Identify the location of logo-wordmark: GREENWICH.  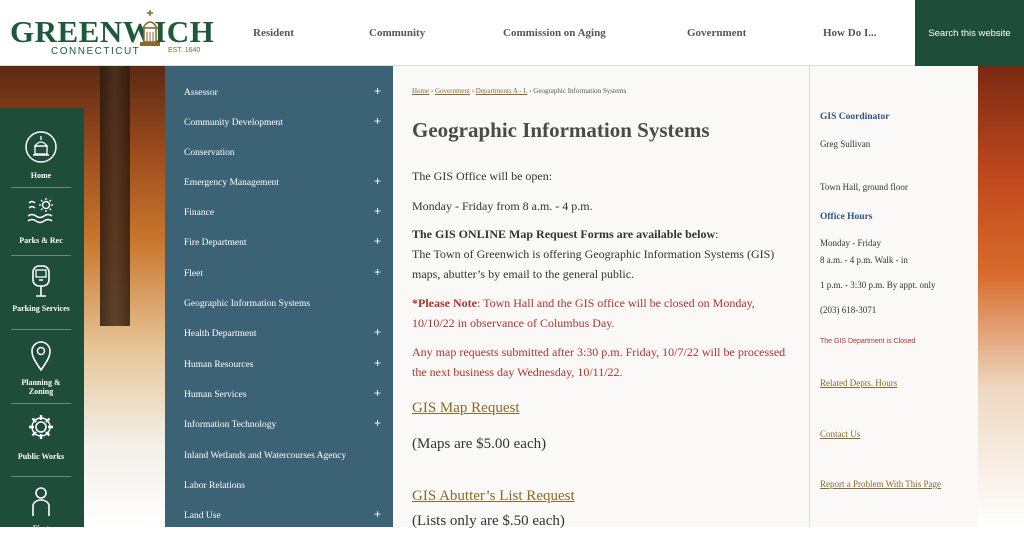
(112, 31).